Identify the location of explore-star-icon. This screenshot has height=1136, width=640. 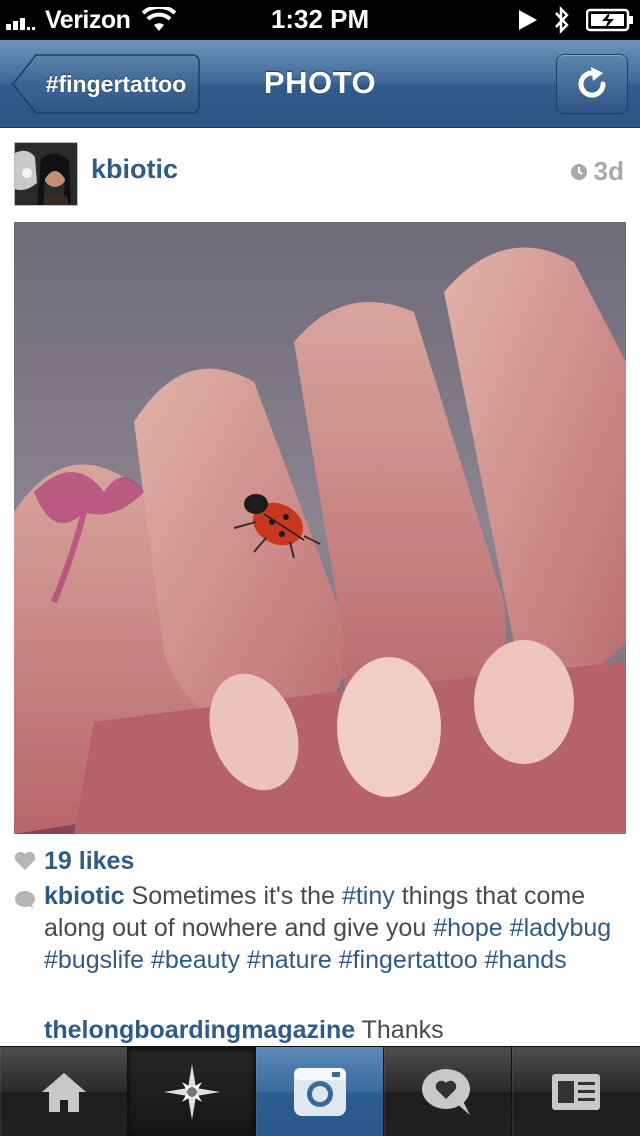
(191, 1092).